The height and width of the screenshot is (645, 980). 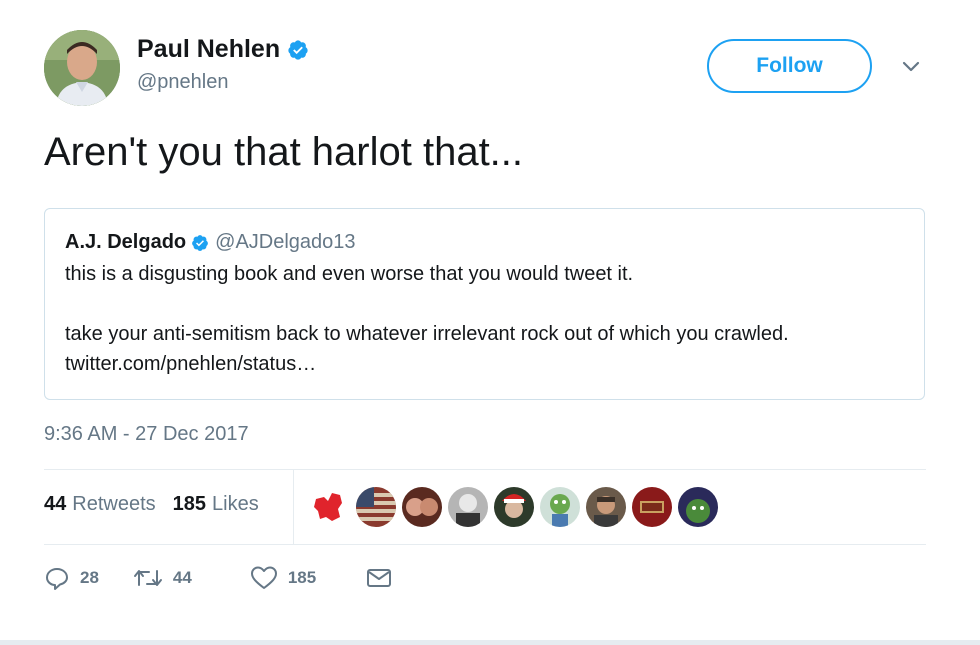 I want to click on quoted-author-handle: @AJDelgado13, so click(x=285, y=242).